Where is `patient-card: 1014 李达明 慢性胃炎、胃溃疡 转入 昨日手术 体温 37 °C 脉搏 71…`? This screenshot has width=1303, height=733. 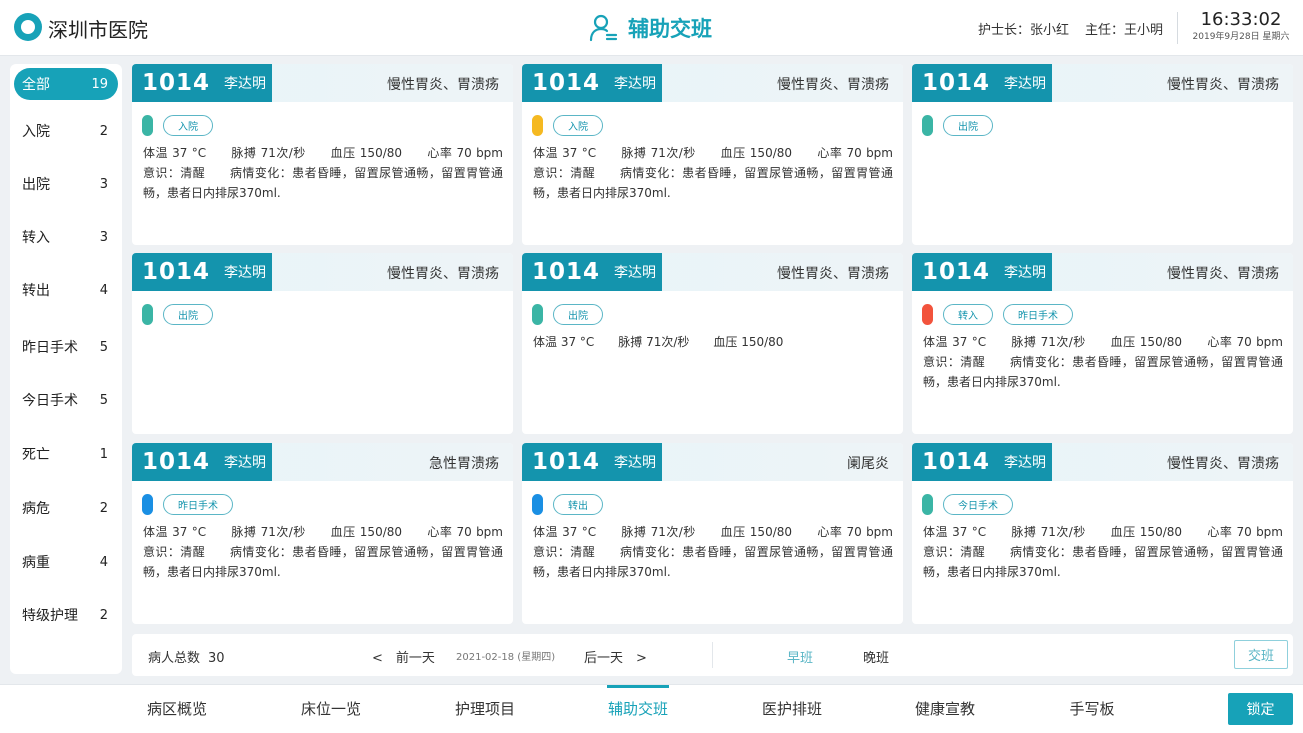
patient-card: 1014 李达明 慢性胃炎、胃溃疡 转入 昨日手术 体温 37 °C 脉搏 71… is located at coordinates (1102, 343).